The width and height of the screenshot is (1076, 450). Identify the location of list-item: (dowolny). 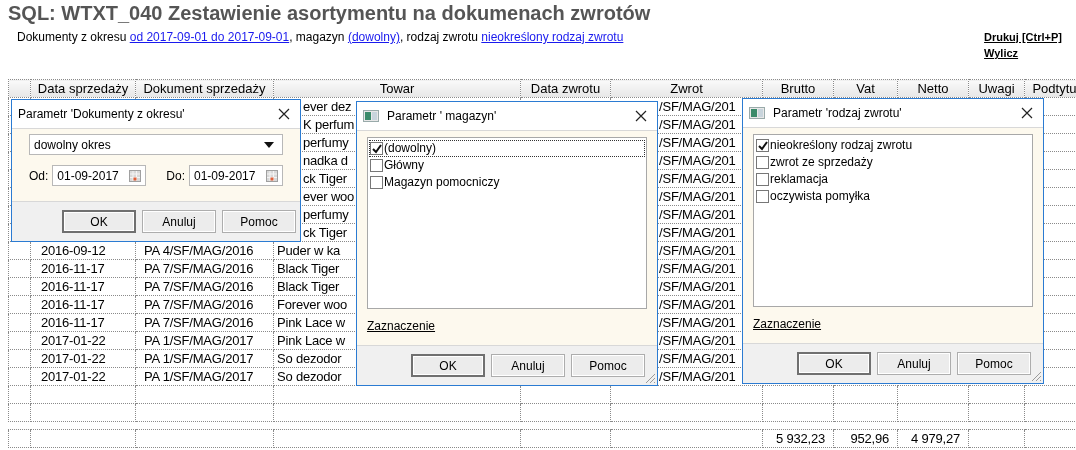
(507, 148).